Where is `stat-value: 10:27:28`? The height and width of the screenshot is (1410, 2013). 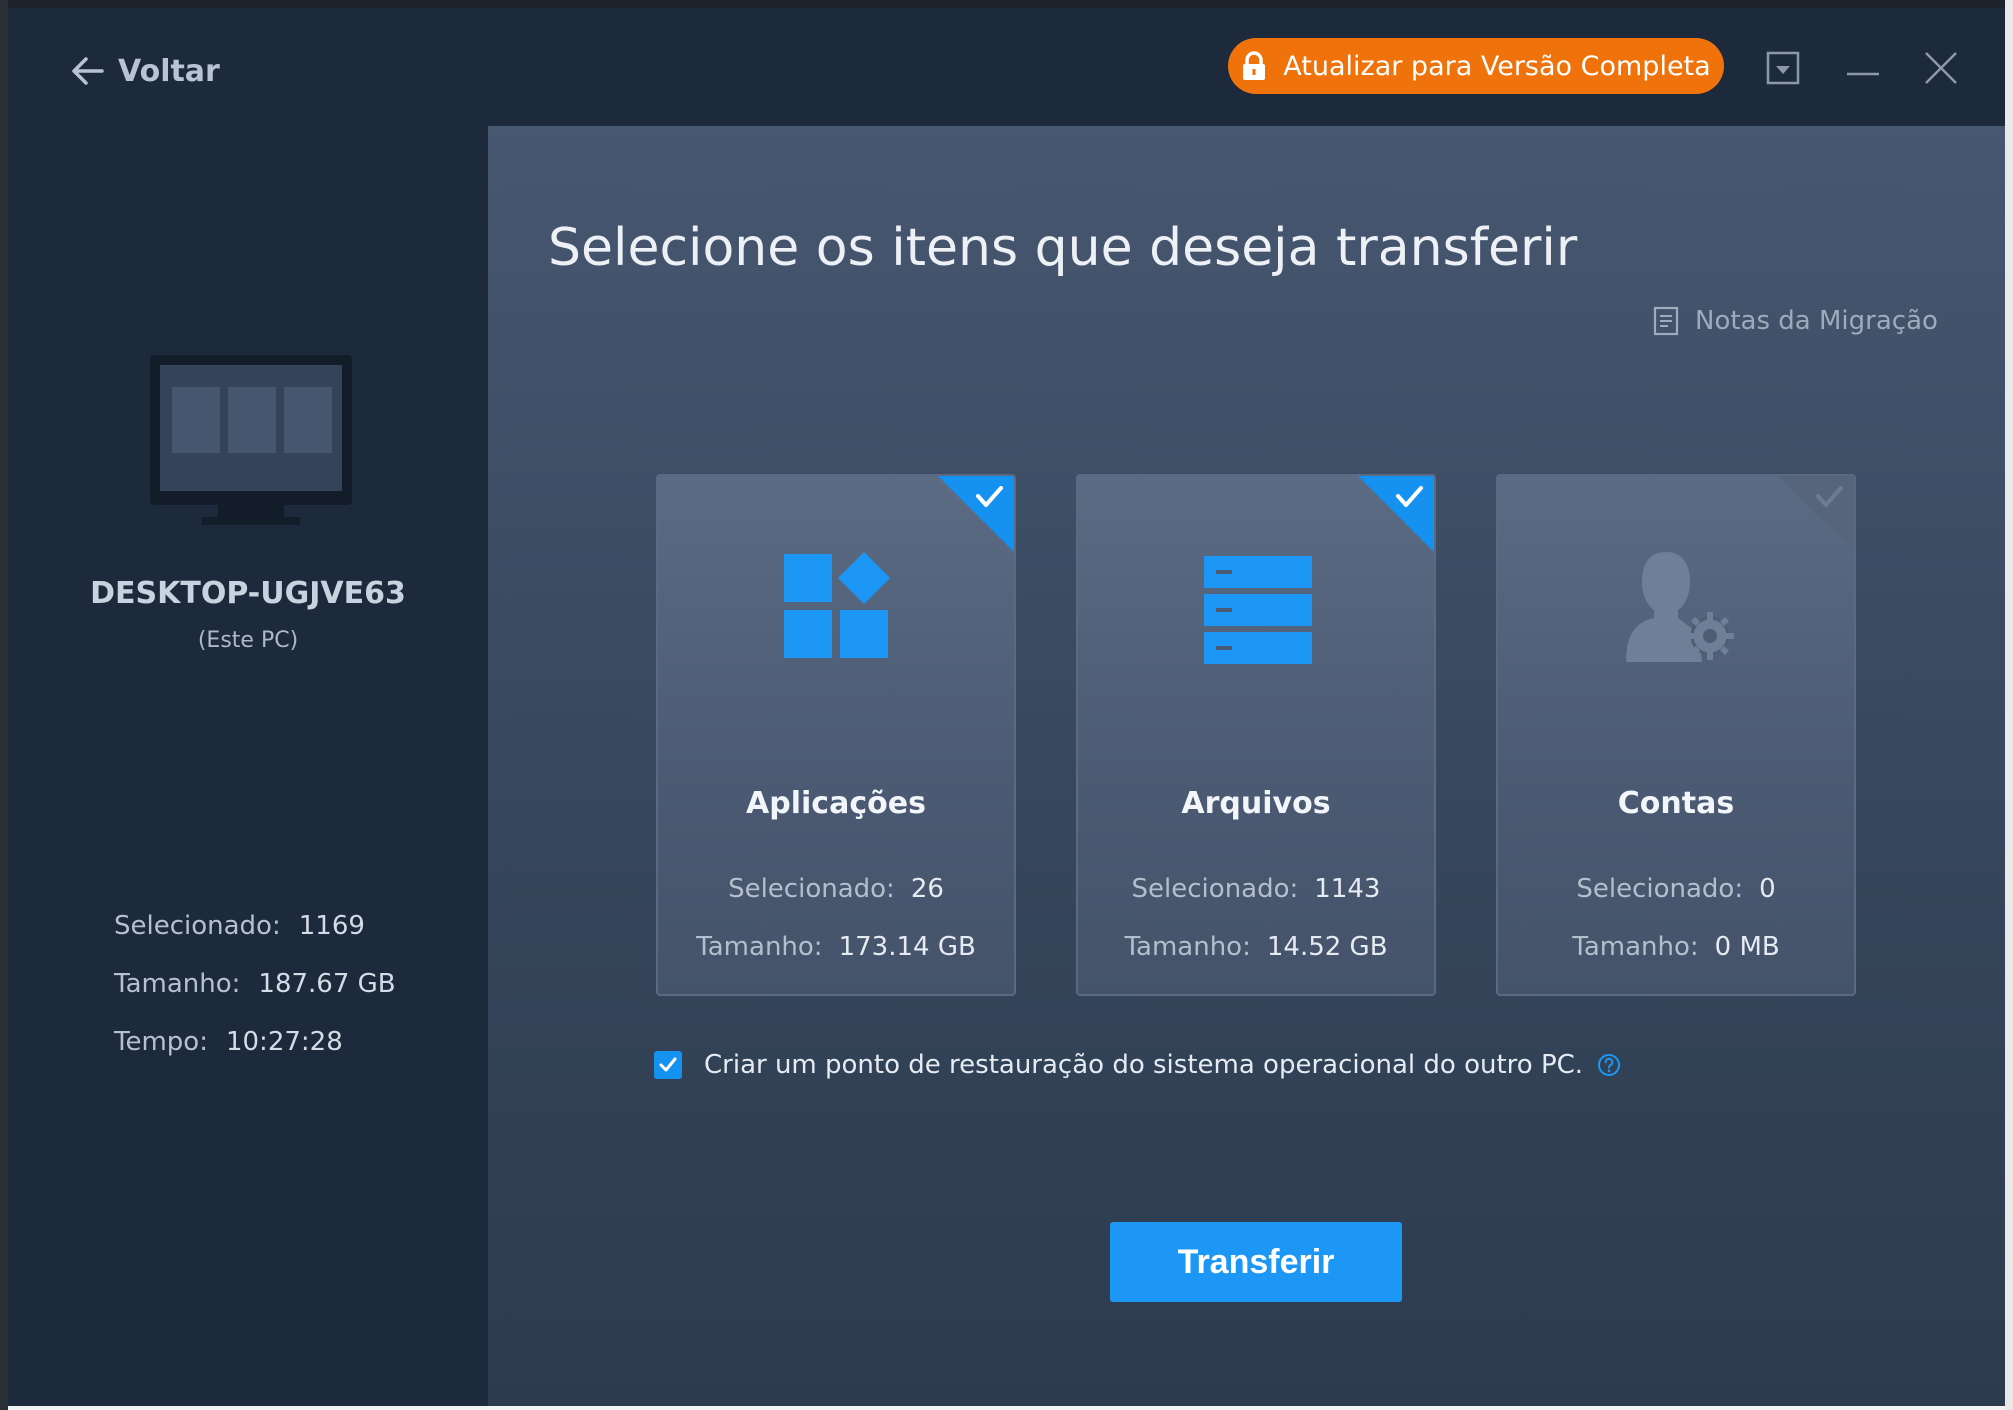 stat-value: 10:27:28 is located at coordinates (284, 1042).